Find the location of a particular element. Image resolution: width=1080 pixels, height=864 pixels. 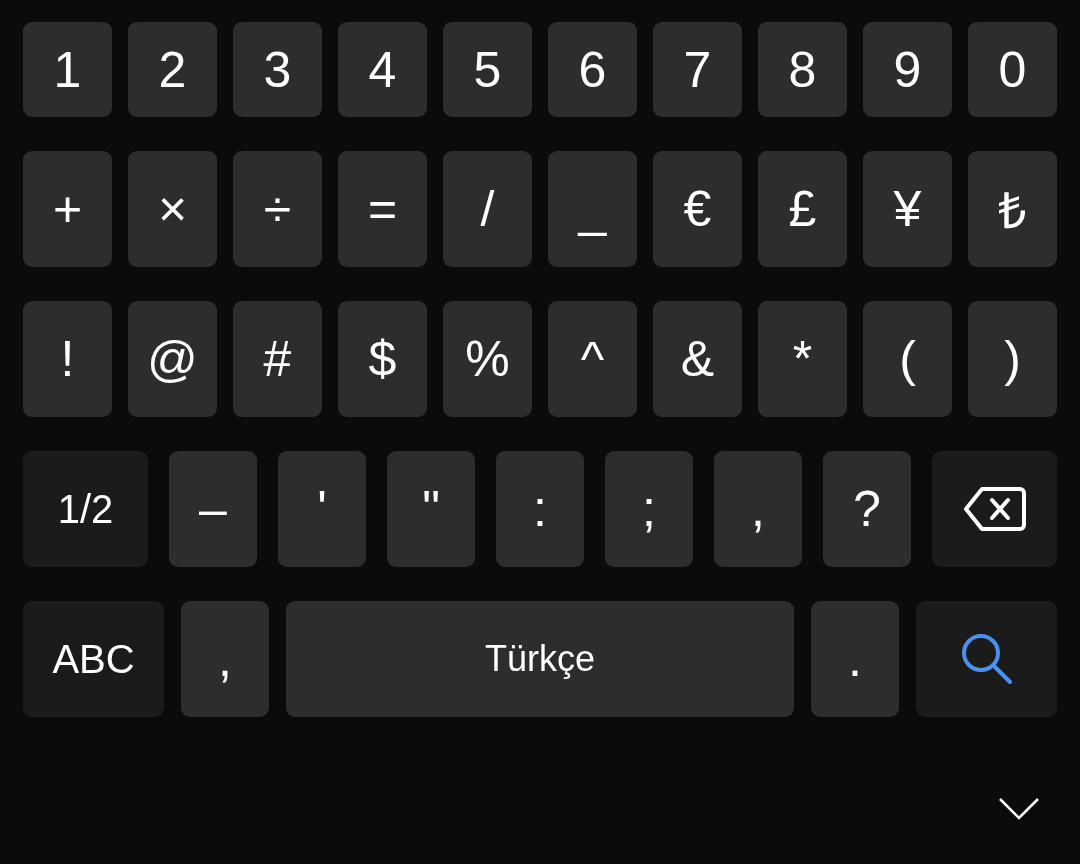

key: £ is located at coordinates (802, 209).